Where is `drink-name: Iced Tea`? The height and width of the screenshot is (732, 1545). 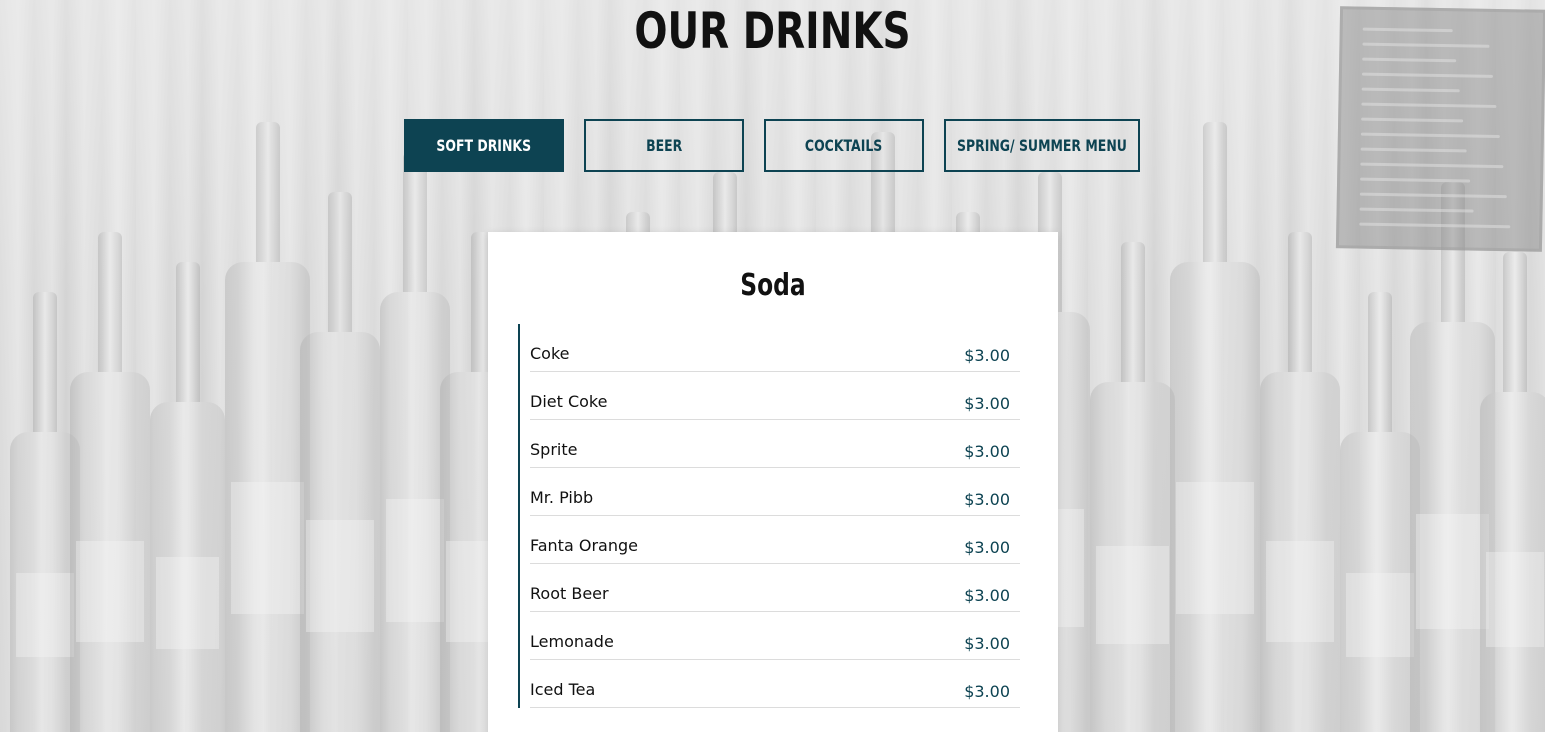 drink-name: Iced Tea is located at coordinates (563, 689).